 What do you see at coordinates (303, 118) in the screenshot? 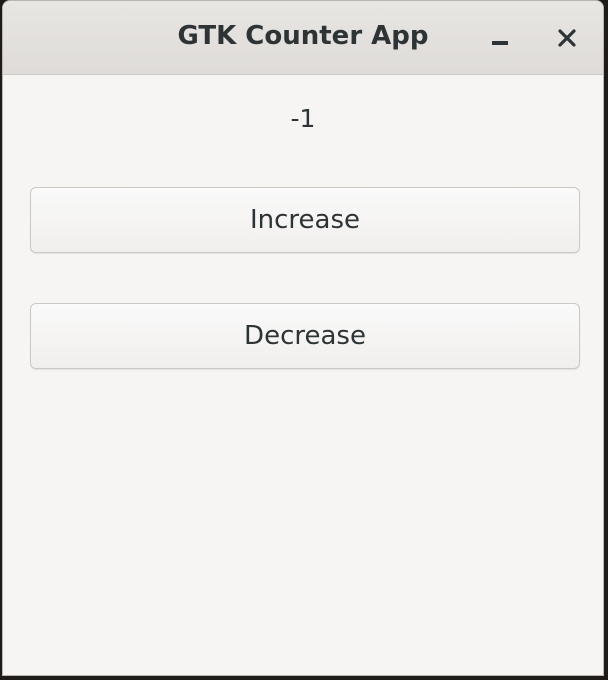
I see `counter-value-label: -1` at bounding box center [303, 118].